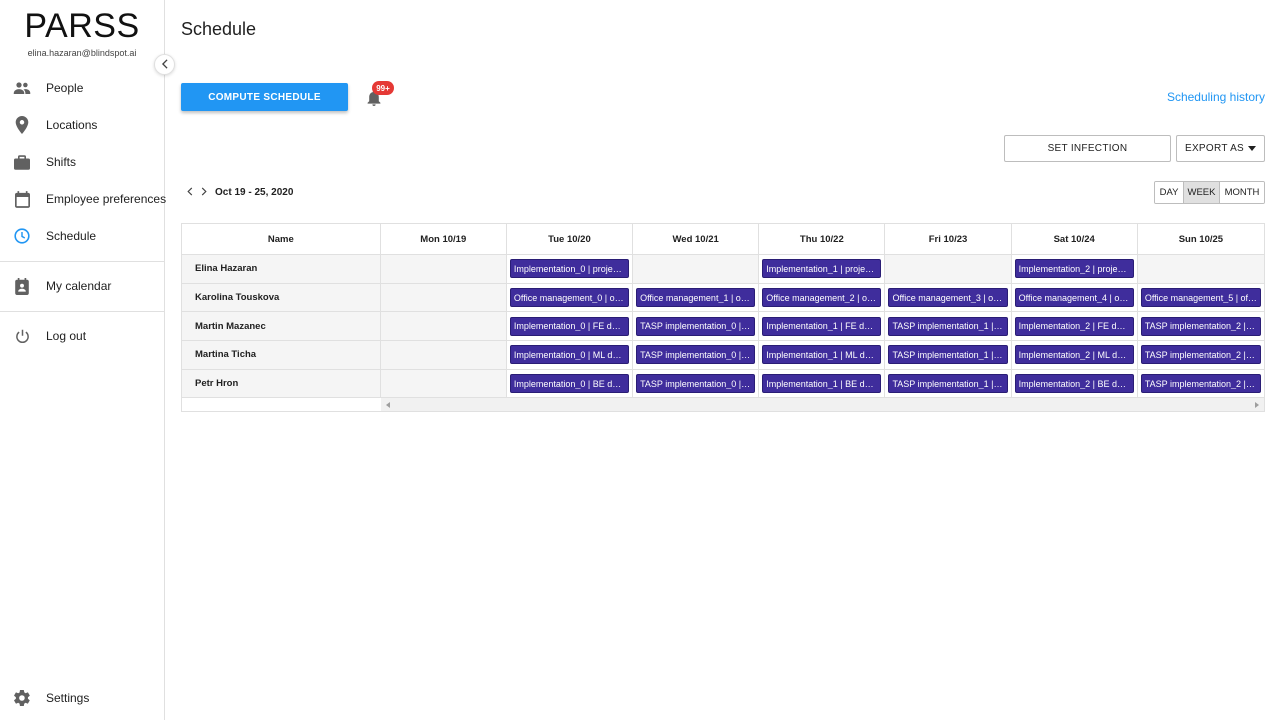 This screenshot has width=1280, height=720. What do you see at coordinates (1200, 269) in the screenshot?
I see `schedule-cell-sun` at bounding box center [1200, 269].